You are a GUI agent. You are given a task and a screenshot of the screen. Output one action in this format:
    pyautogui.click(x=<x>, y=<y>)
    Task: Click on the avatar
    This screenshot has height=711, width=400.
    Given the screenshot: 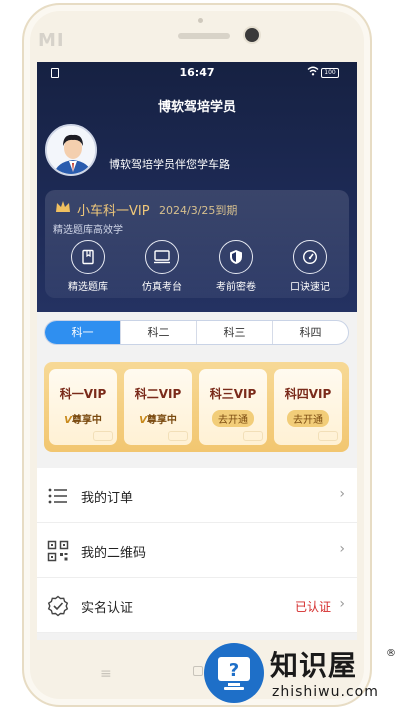 What is the action you would take?
    pyautogui.click(x=71, y=150)
    